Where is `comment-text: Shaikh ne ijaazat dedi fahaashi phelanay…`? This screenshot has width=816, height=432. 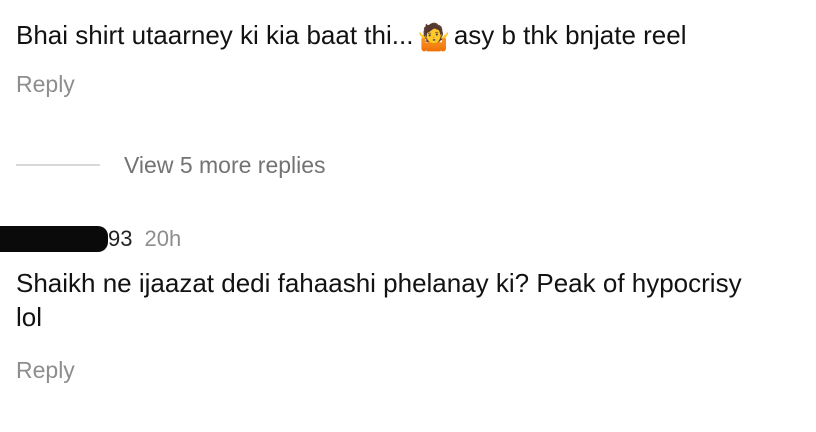 comment-text: Shaikh ne ijaazat dedi fahaashi phelanay… is located at coordinates (379, 300).